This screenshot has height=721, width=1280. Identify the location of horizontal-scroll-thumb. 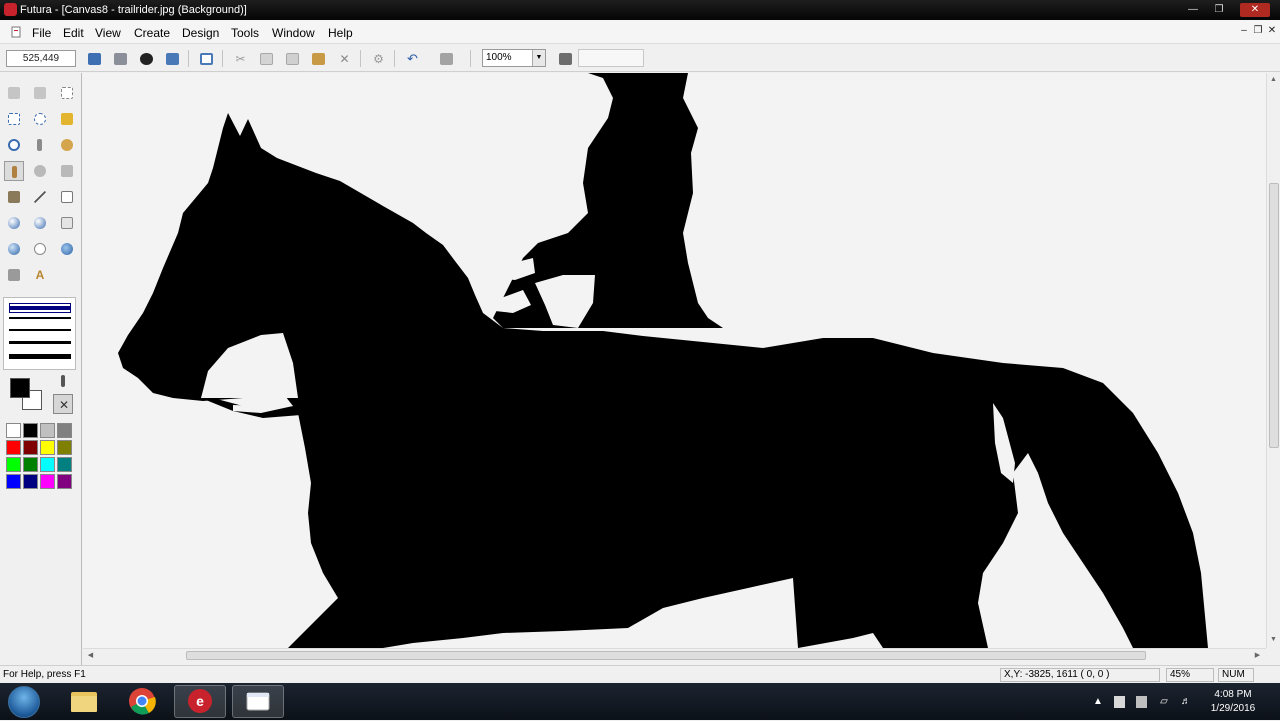
(666, 655).